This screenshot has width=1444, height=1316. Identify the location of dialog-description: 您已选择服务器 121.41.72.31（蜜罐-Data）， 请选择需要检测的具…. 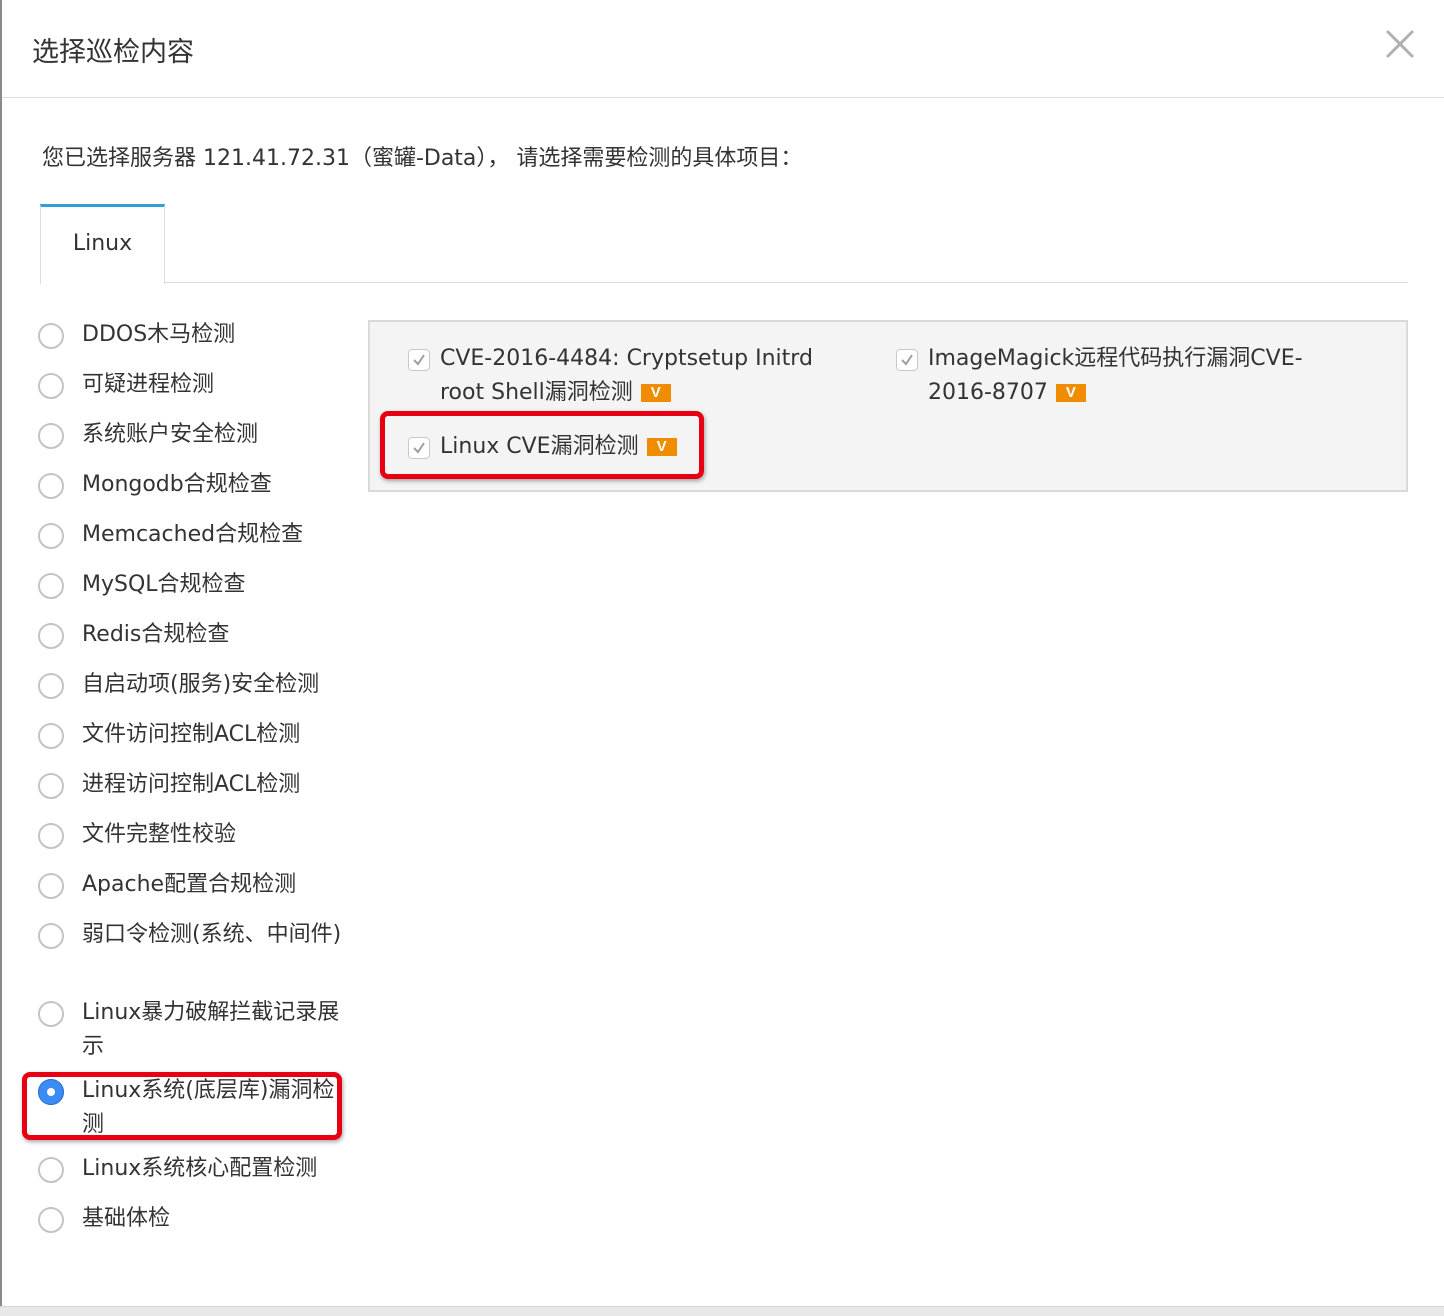
(422, 158).